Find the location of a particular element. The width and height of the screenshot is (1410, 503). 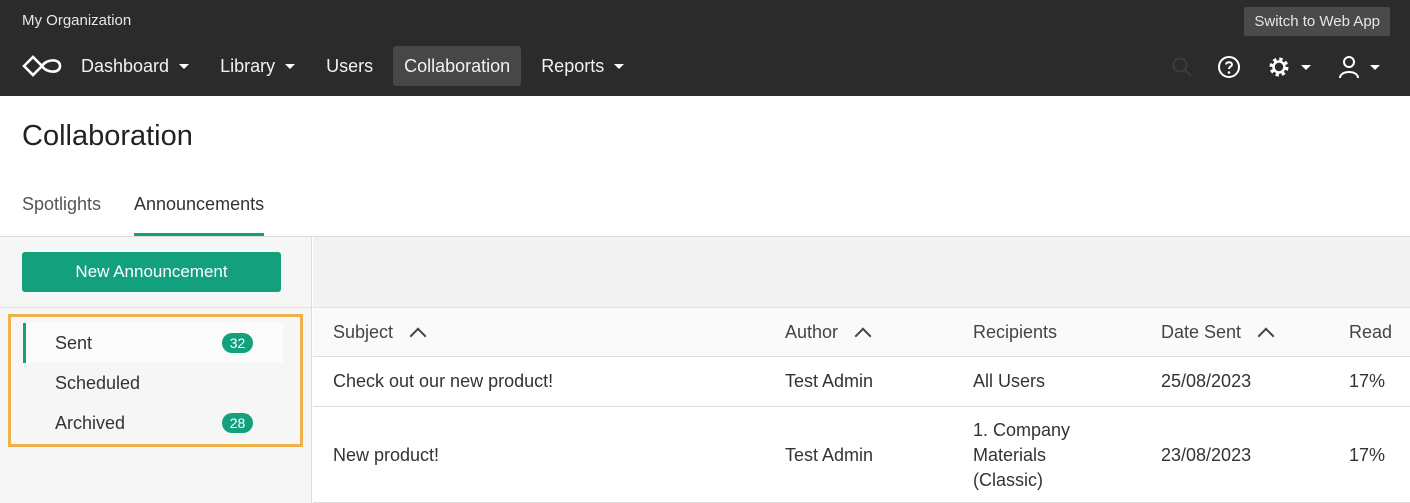

column-header-read: Read is located at coordinates (1370, 332).